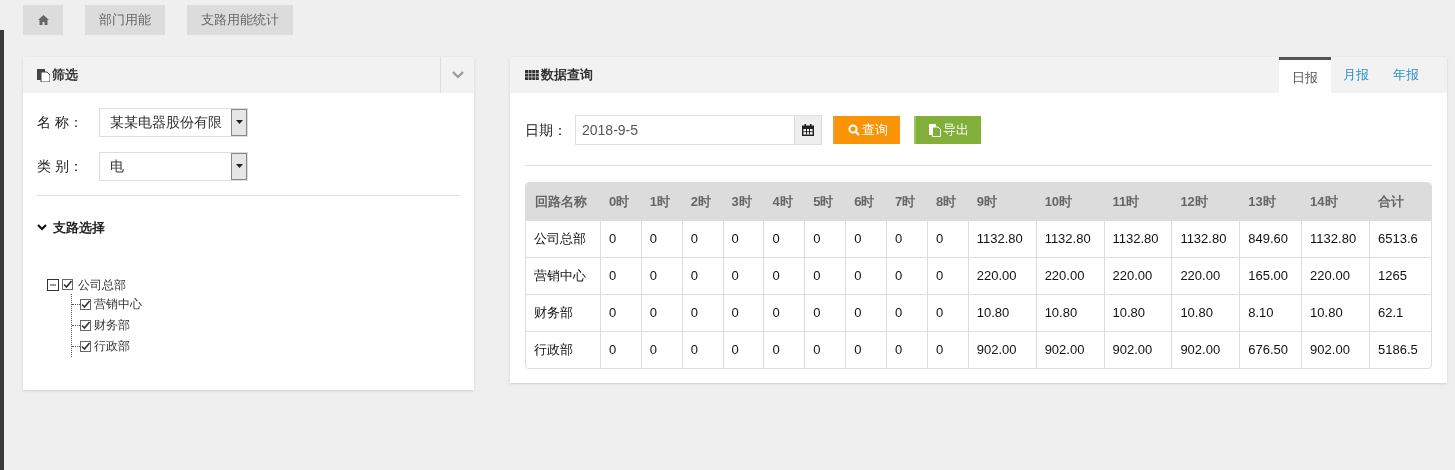  What do you see at coordinates (60, 166) in the screenshot?
I see `field-label: 类 别：` at bounding box center [60, 166].